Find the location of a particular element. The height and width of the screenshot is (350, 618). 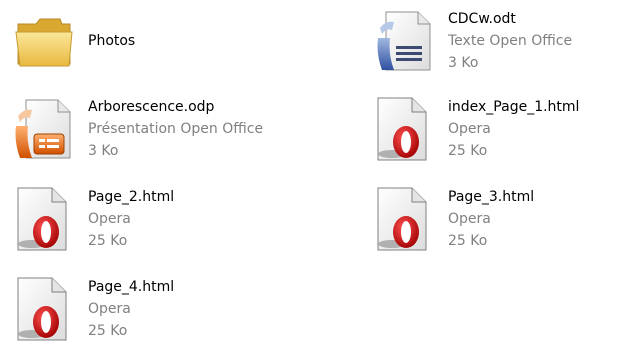

file-name: Page_2.html is located at coordinates (131, 197).